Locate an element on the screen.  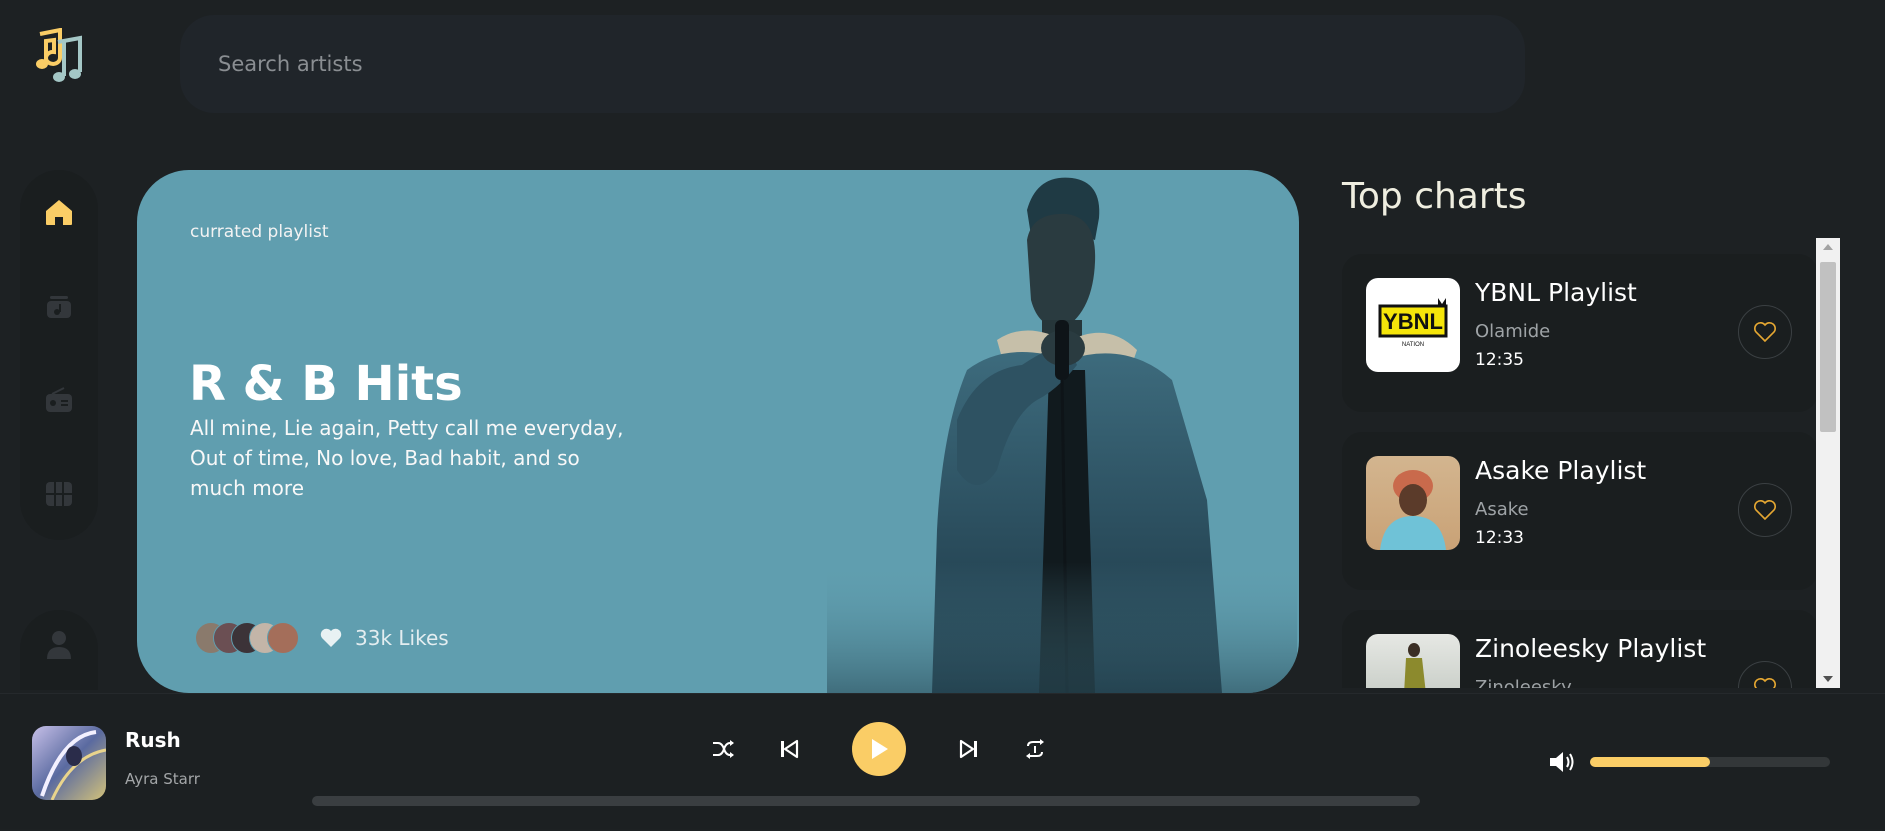
play-button is located at coordinates (879, 749).